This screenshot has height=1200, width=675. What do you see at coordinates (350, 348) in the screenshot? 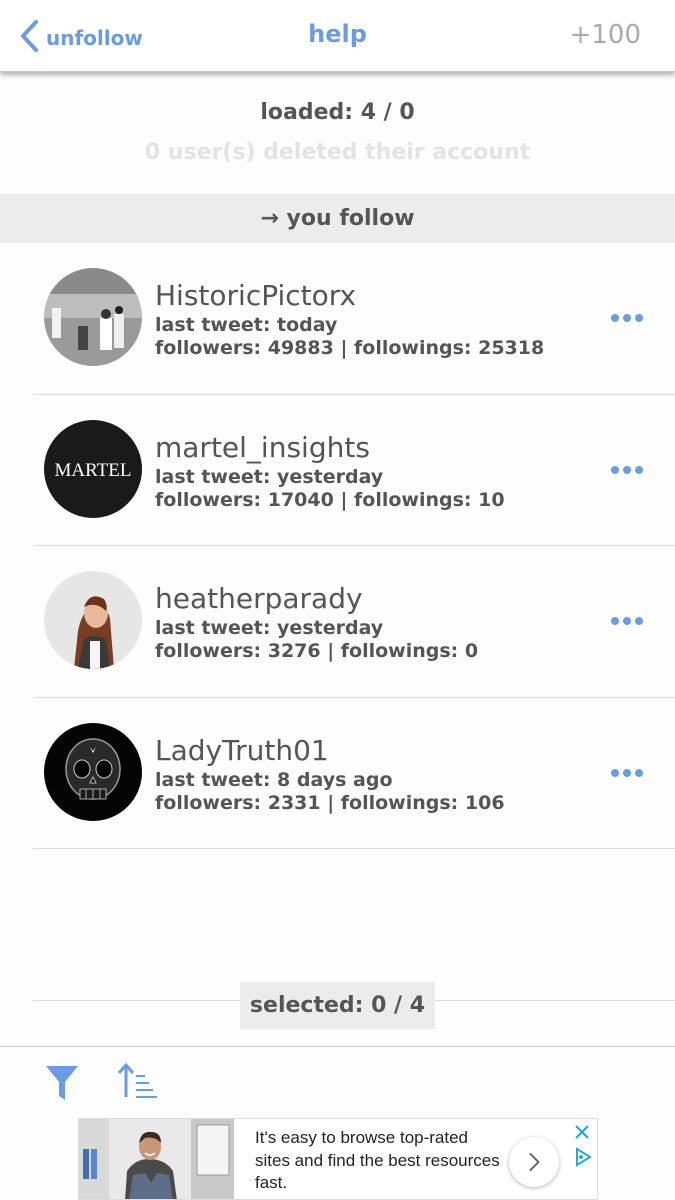
I see `follow-stats: followers: 49883 | followings: 25318` at bounding box center [350, 348].